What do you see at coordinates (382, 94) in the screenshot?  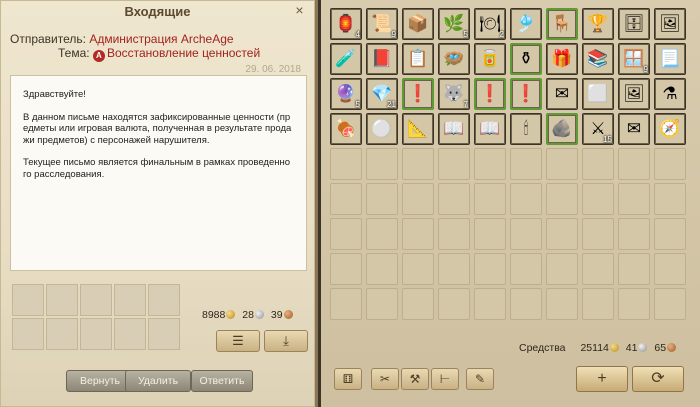 I see `inventory-slot: 💎 21` at bounding box center [382, 94].